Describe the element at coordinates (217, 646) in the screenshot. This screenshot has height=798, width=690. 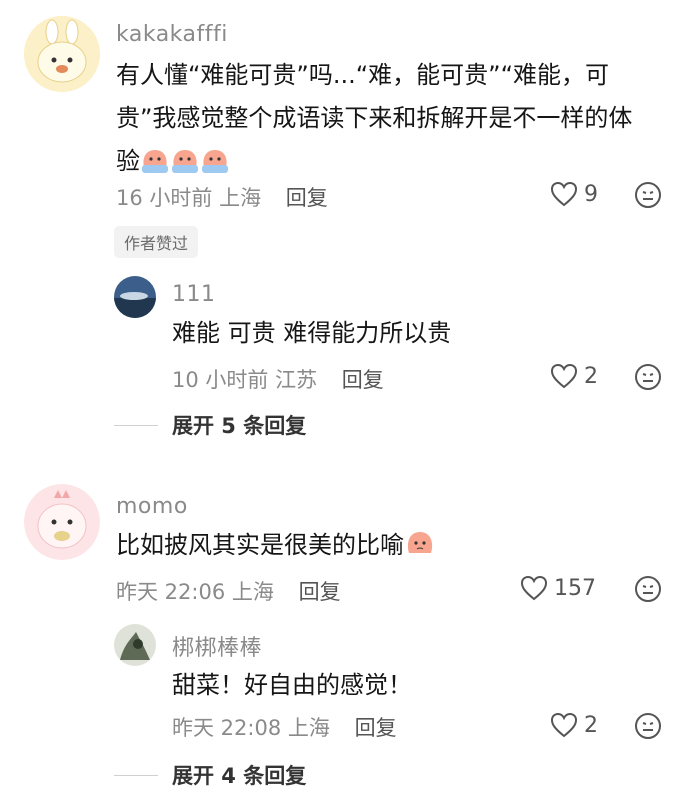
I see `reply-username: 梆梆棒棒` at that location.